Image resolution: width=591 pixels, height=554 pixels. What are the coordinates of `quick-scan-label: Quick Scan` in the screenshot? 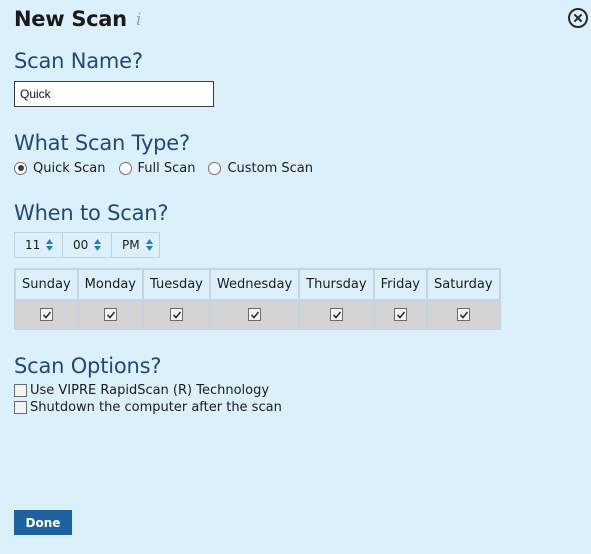 It's located at (69, 168).